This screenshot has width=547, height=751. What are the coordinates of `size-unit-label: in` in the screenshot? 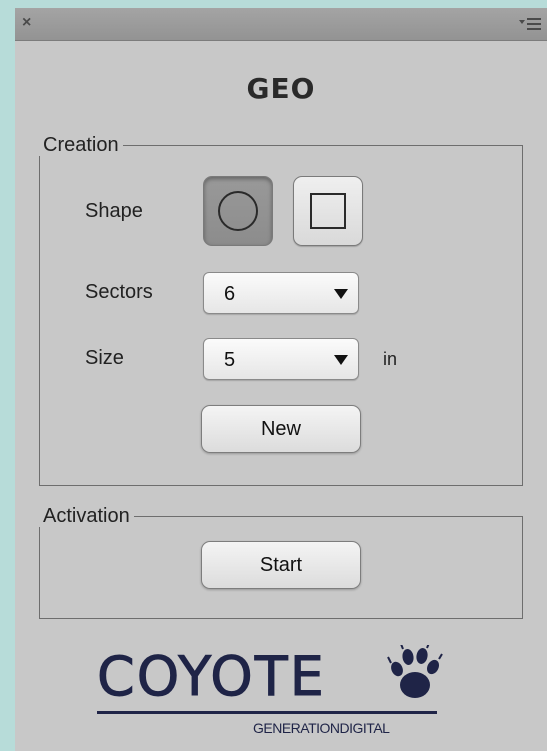 It's located at (390, 359).